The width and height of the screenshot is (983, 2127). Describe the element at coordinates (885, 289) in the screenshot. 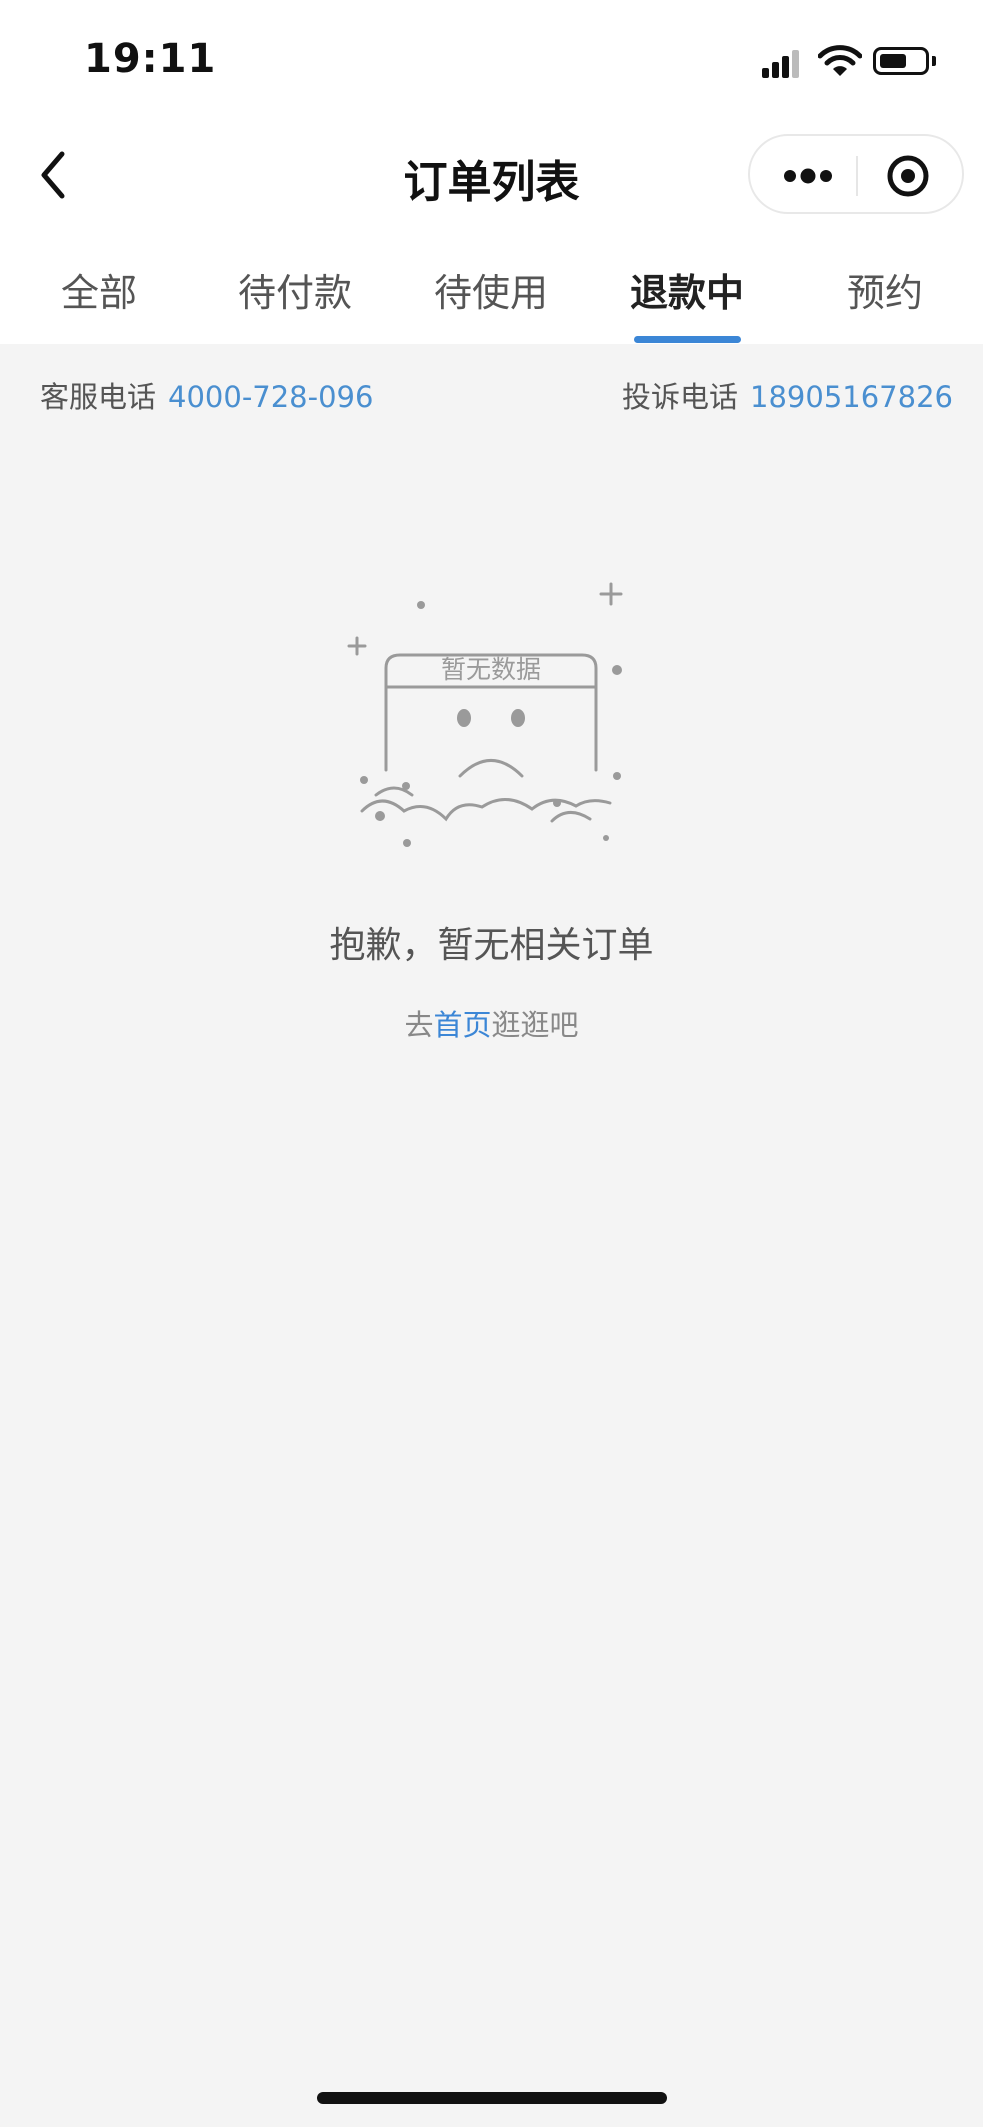

I see `tab-reservation: 预约` at that location.